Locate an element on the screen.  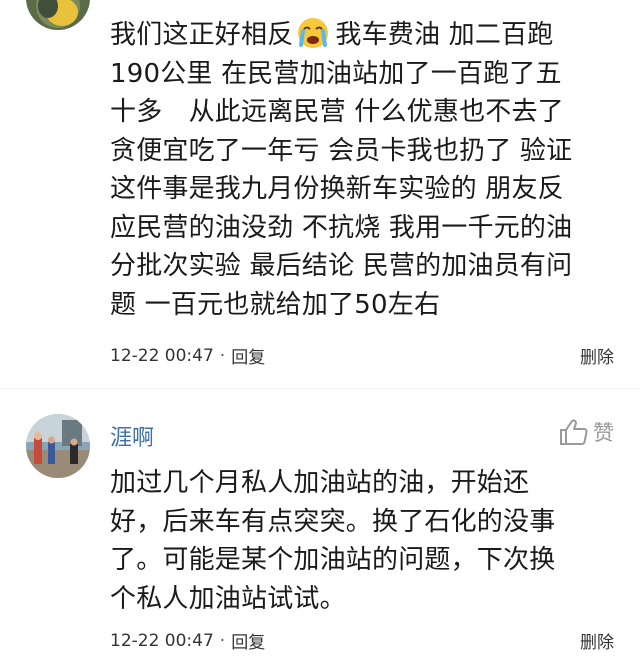
username: 涯啊 is located at coordinates (132, 436).